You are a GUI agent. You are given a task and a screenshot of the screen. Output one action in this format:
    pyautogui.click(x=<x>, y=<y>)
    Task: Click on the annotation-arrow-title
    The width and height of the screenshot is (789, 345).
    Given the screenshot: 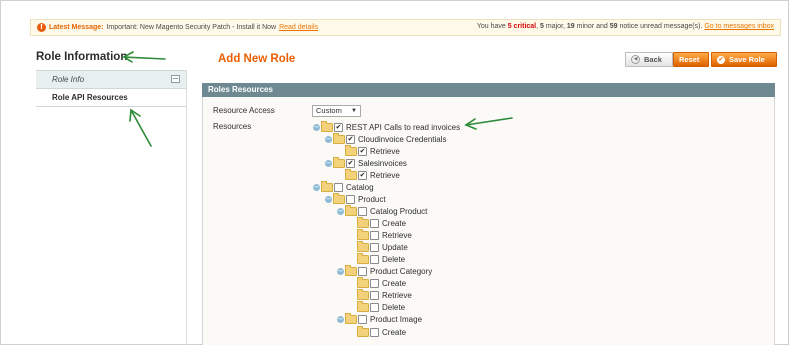 What is the action you would take?
    pyautogui.click(x=144, y=57)
    